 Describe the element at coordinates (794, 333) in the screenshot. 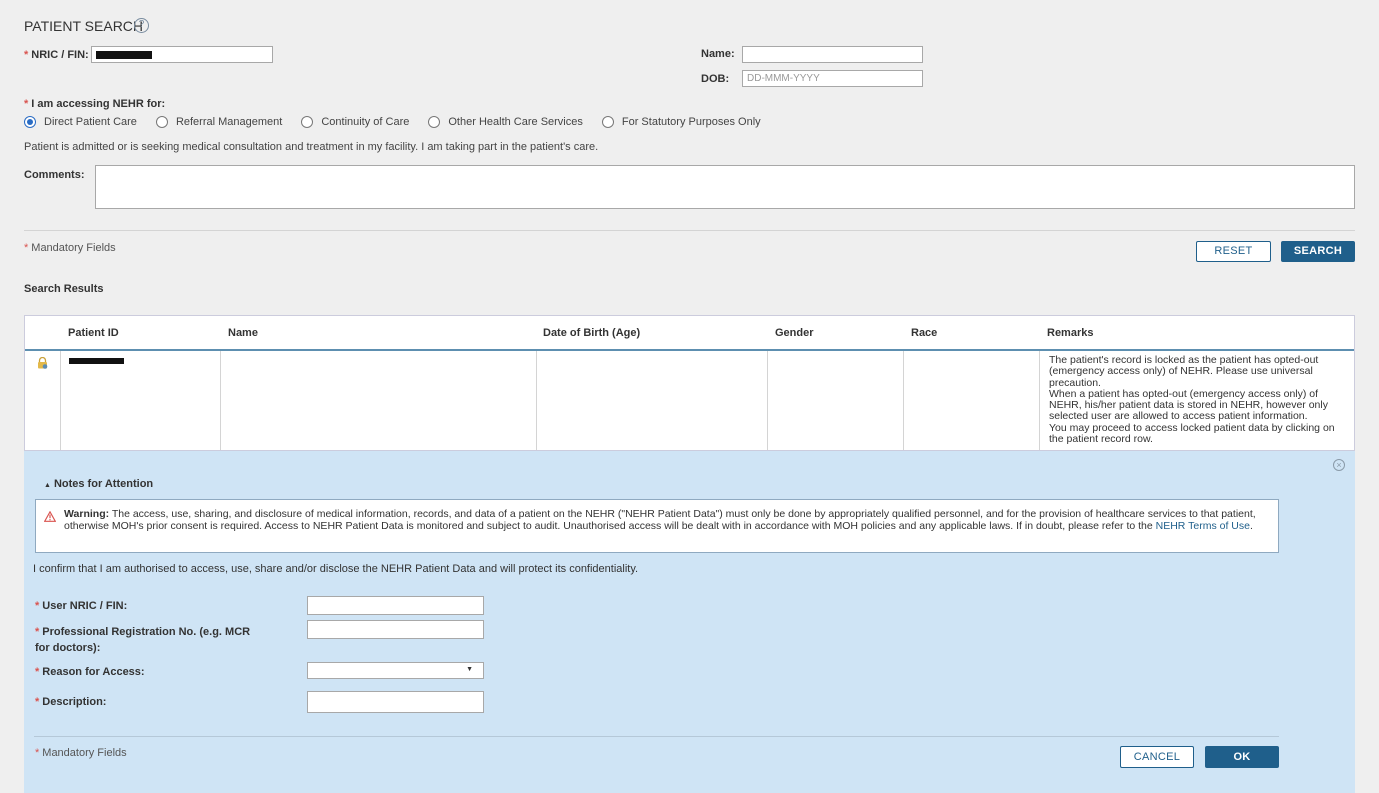

I see `col-gender: Gender` at that location.